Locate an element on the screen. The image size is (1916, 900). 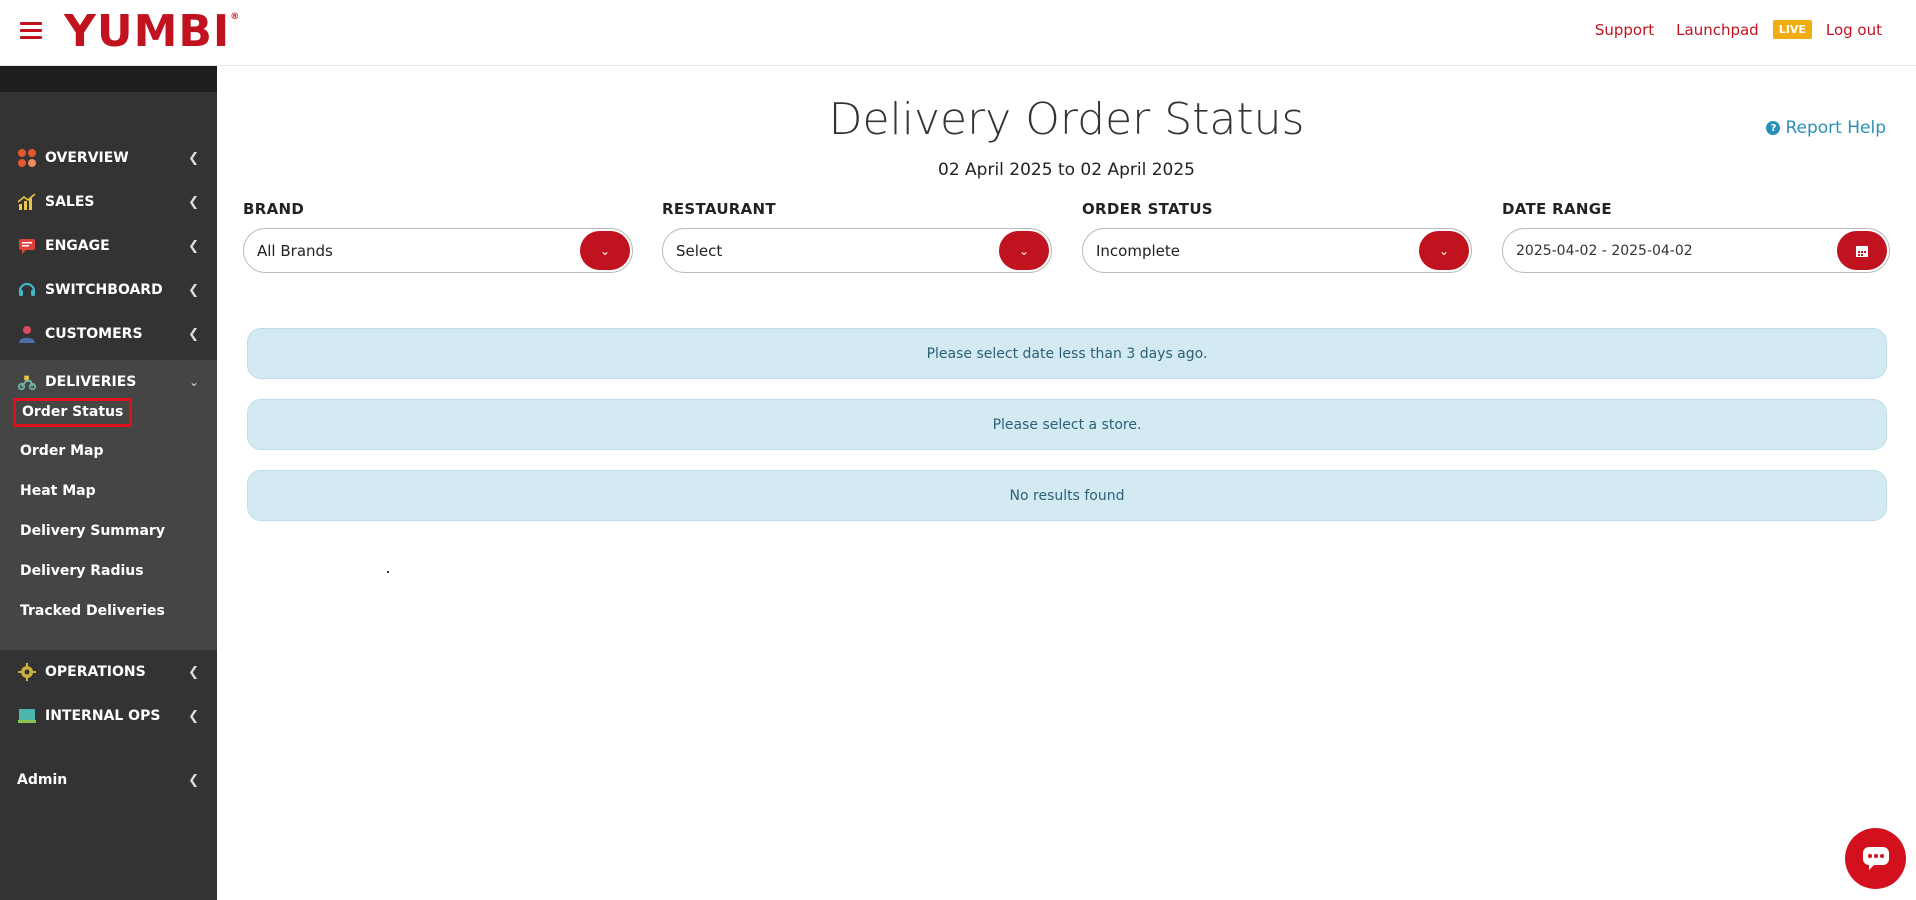
alert-select-store: Please select a store. is located at coordinates (1067, 424).